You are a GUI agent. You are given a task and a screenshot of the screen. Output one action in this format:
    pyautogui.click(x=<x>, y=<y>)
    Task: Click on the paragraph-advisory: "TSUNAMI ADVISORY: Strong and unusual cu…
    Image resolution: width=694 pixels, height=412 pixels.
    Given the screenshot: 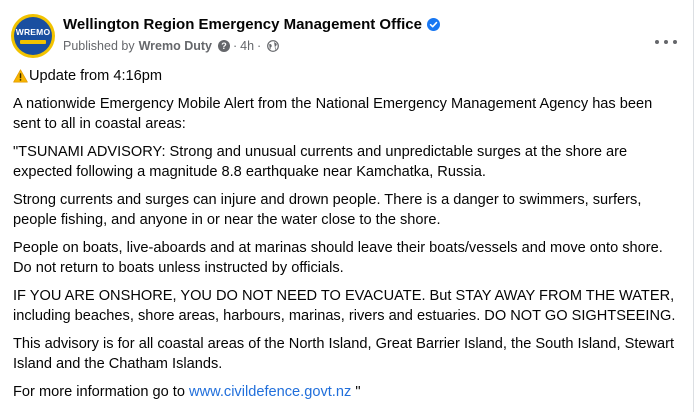 What is the action you would take?
    pyautogui.click(x=320, y=162)
    